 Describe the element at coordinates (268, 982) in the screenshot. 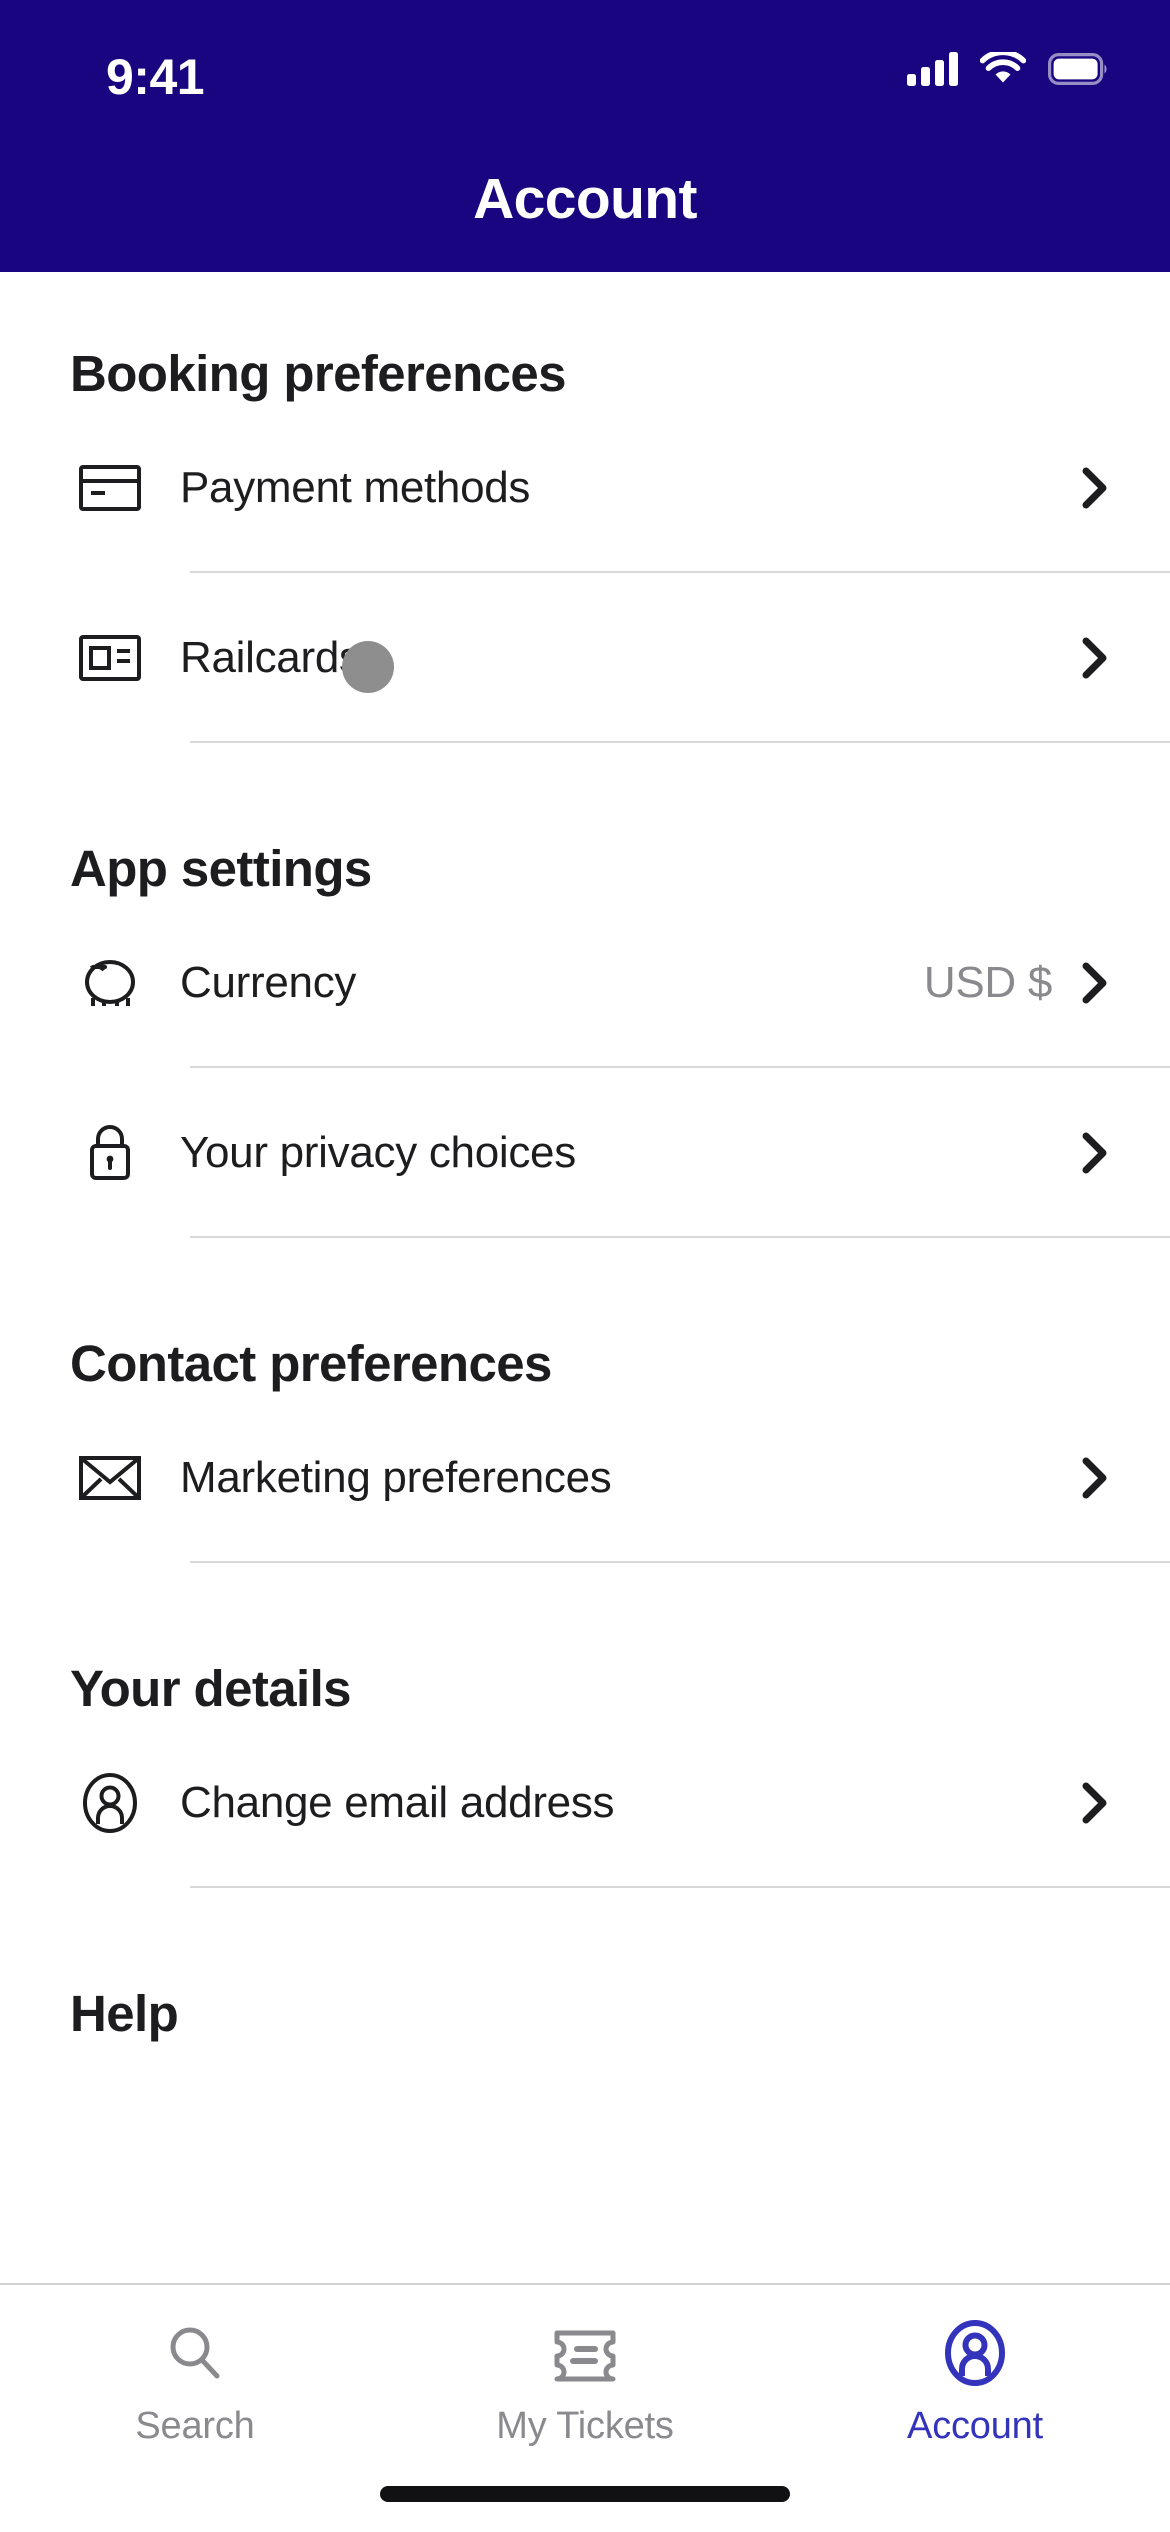

I see `settings-row-label: Currency` at that location.